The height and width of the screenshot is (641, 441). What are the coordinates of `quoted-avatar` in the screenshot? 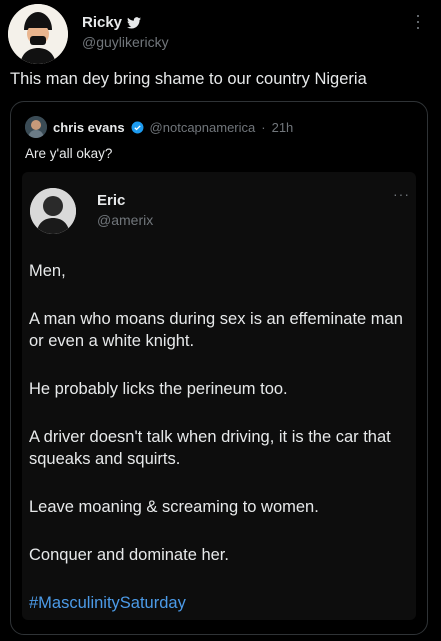 It's located at (36, 127).